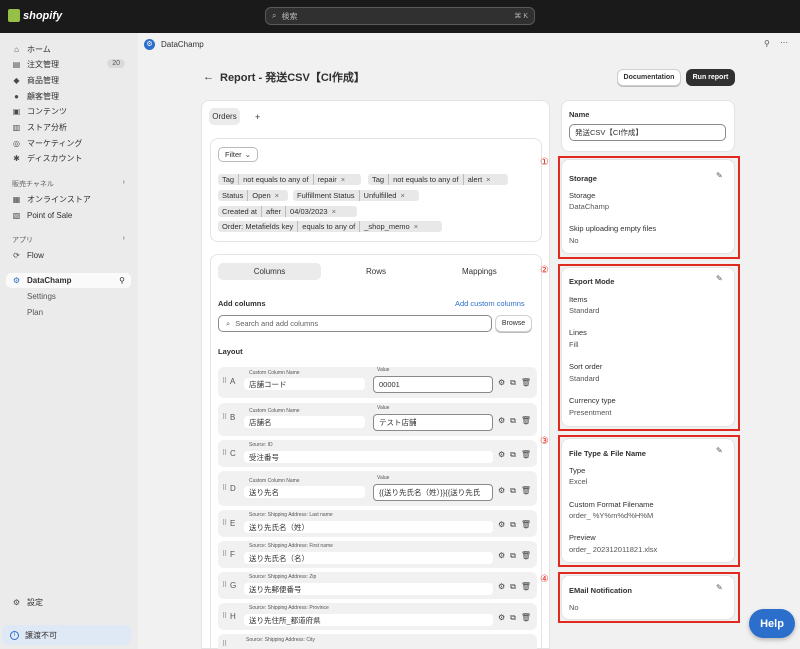 The height and width of the screenshot is (649, 800). What do you see at coordinates (68, 111) in the screenshot?
I see `sidebar-item-content: ▣ コンテンツ` at bounding box center [68, 111].